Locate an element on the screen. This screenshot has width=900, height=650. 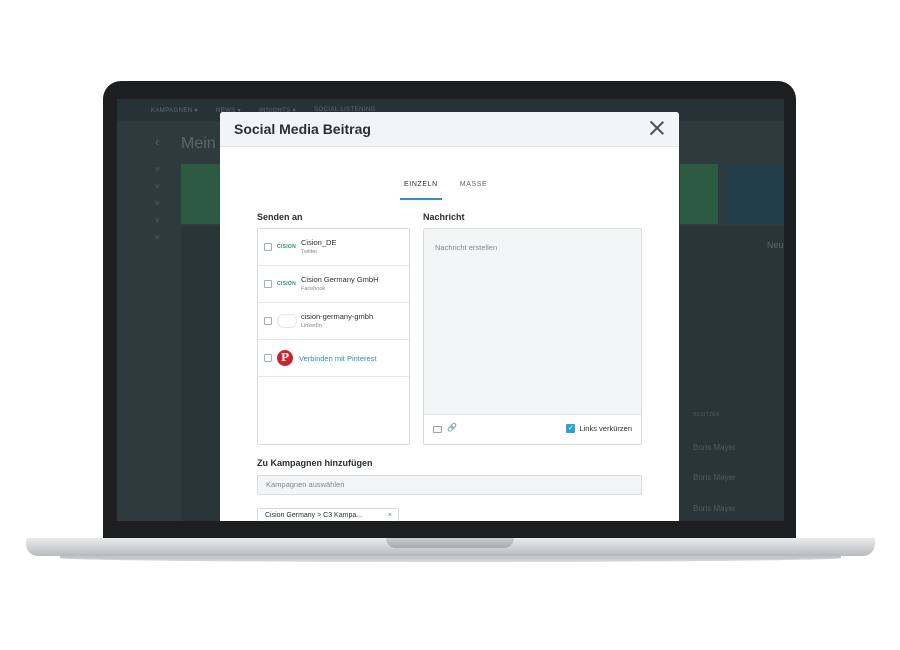
shorten-links-checkbox: ✓ is located at coordinates (571, 428).